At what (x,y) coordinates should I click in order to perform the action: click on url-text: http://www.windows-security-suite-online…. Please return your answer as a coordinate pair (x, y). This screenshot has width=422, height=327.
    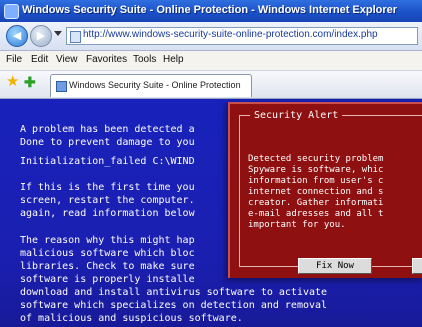
    Looking at the image, I should click on (230, 34).